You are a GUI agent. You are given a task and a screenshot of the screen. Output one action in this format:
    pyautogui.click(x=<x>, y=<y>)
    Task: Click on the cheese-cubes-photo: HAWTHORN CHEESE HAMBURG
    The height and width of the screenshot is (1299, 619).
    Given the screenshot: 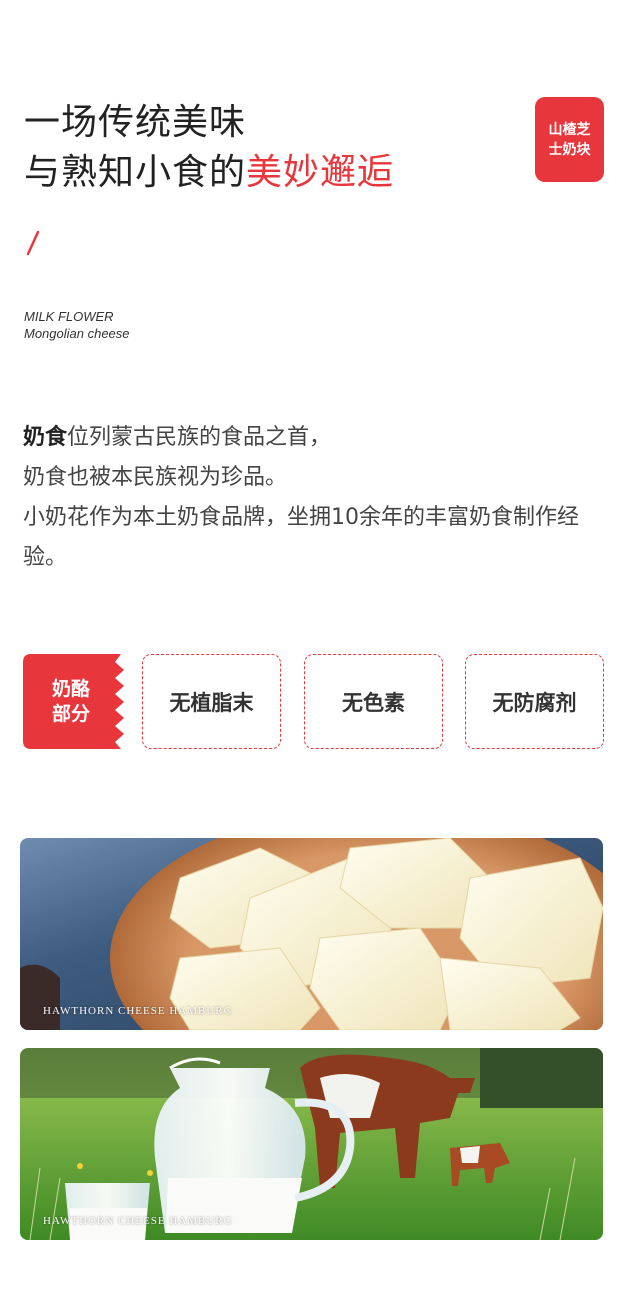 What is the action you would take?
    pyautogui.click(x=311, y=934)
    